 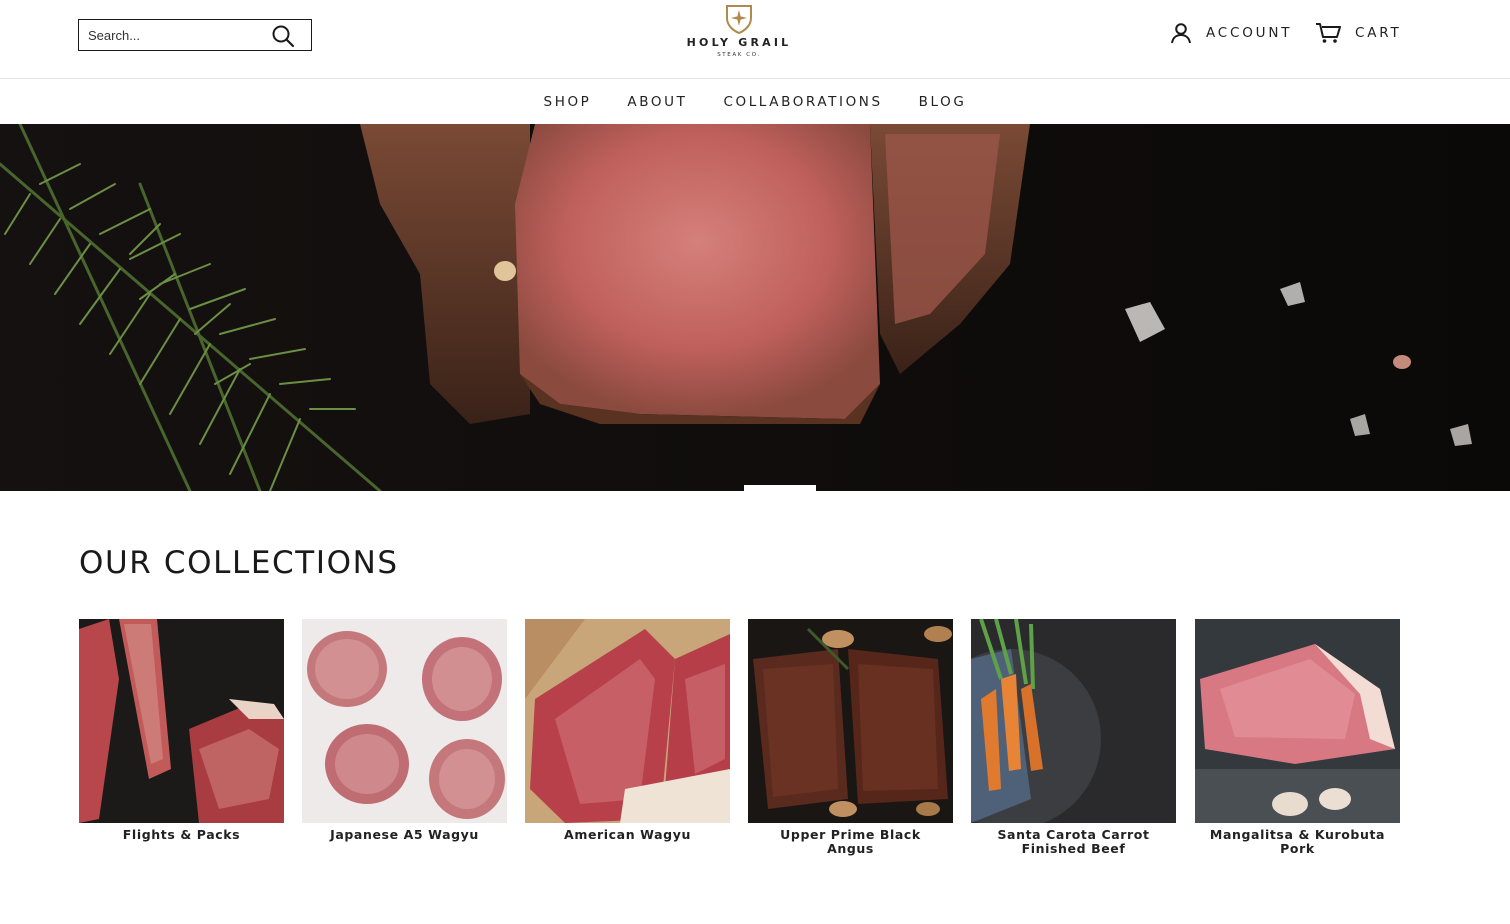 I want to click on collection-title: Flights & Packs, so click(x=181, y=835).